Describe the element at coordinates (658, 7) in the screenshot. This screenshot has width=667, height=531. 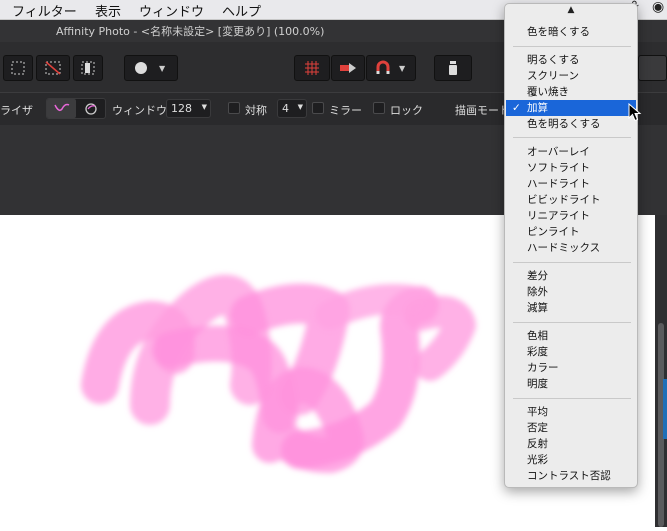
I see `status-icon: ◉` at that location.